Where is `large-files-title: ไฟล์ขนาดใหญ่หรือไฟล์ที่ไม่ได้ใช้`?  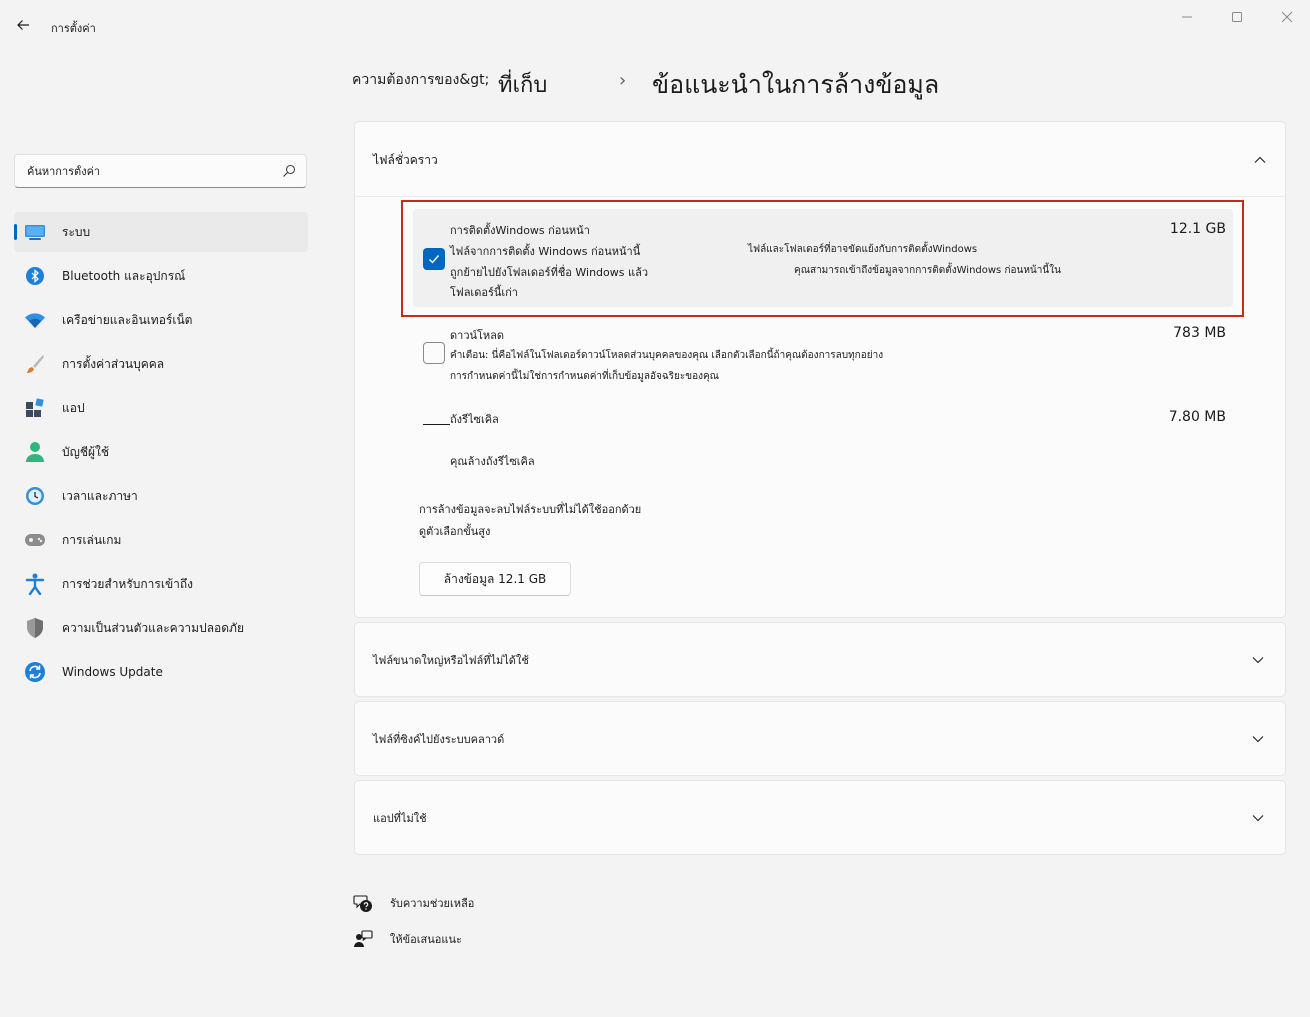 large-files-title: ไฟล์ขนาดใหญ่หรือไฟล์ที่ไม่ได้ใช้ is located at coordinates (451, 660).